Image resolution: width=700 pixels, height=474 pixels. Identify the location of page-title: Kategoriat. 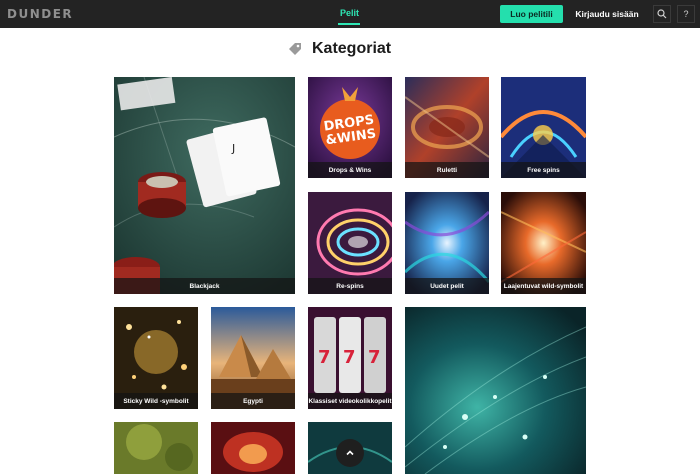
(352, 48).